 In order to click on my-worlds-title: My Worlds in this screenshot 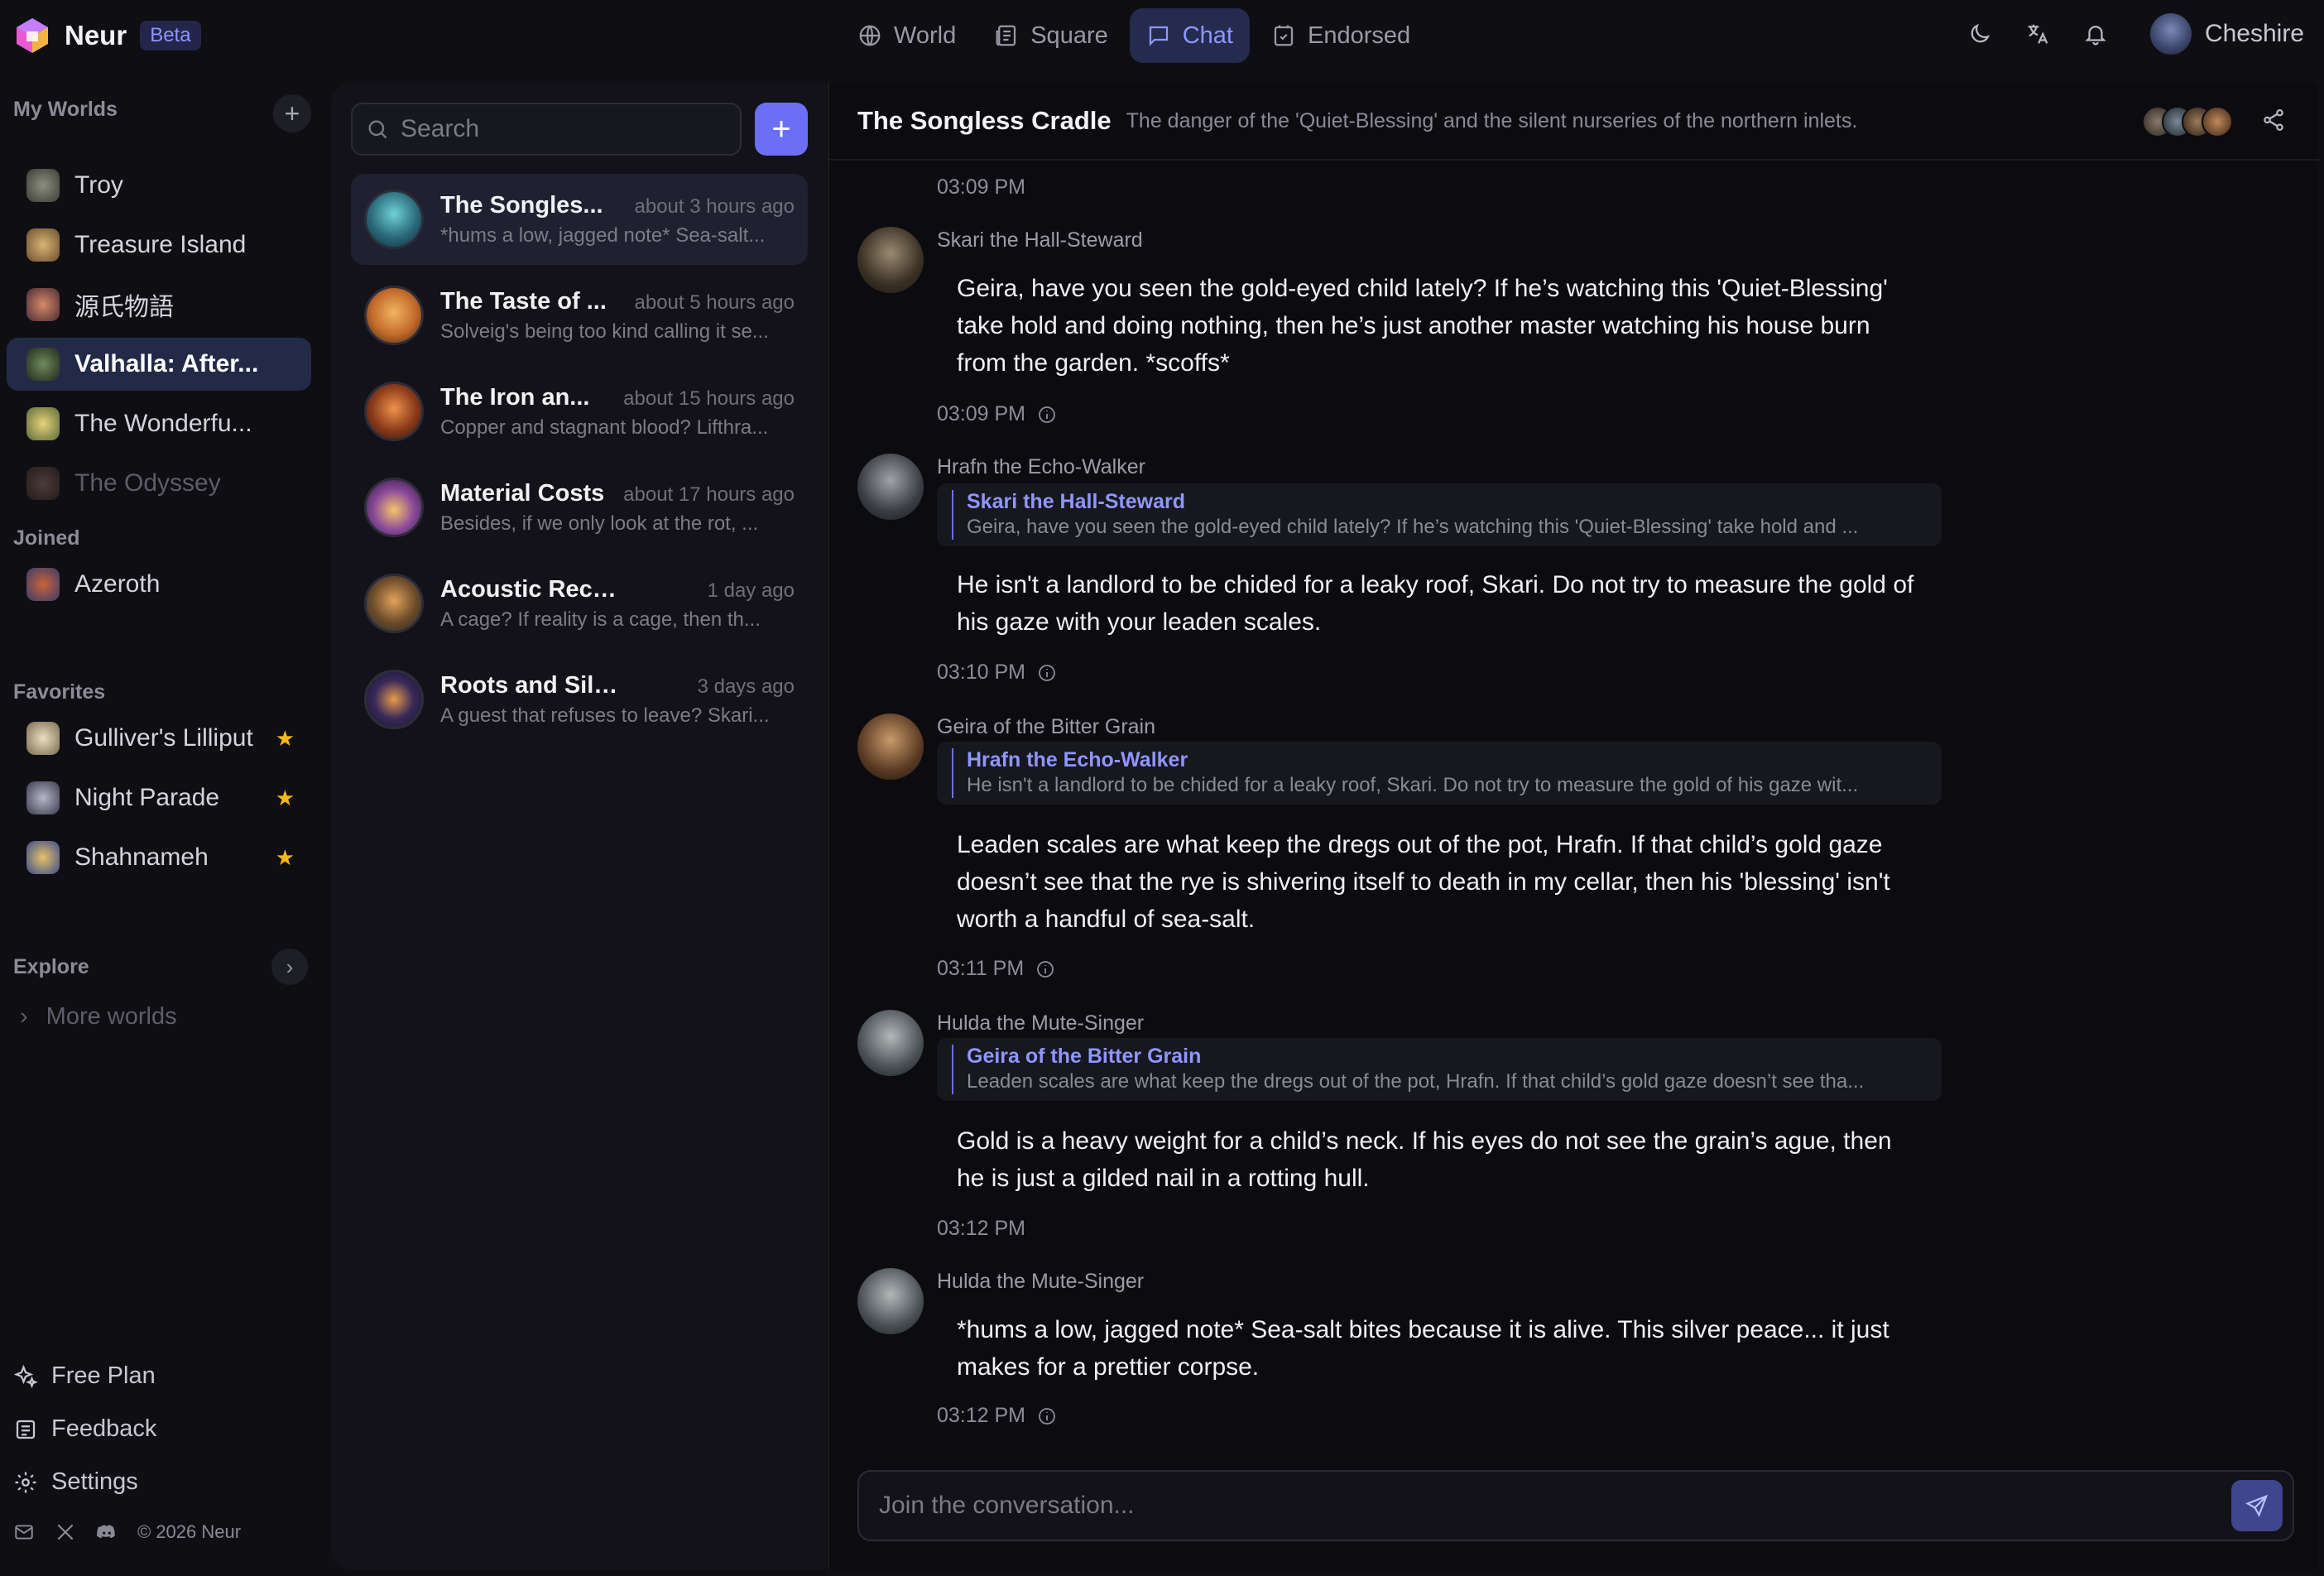, I will do `click(65, 109)`.